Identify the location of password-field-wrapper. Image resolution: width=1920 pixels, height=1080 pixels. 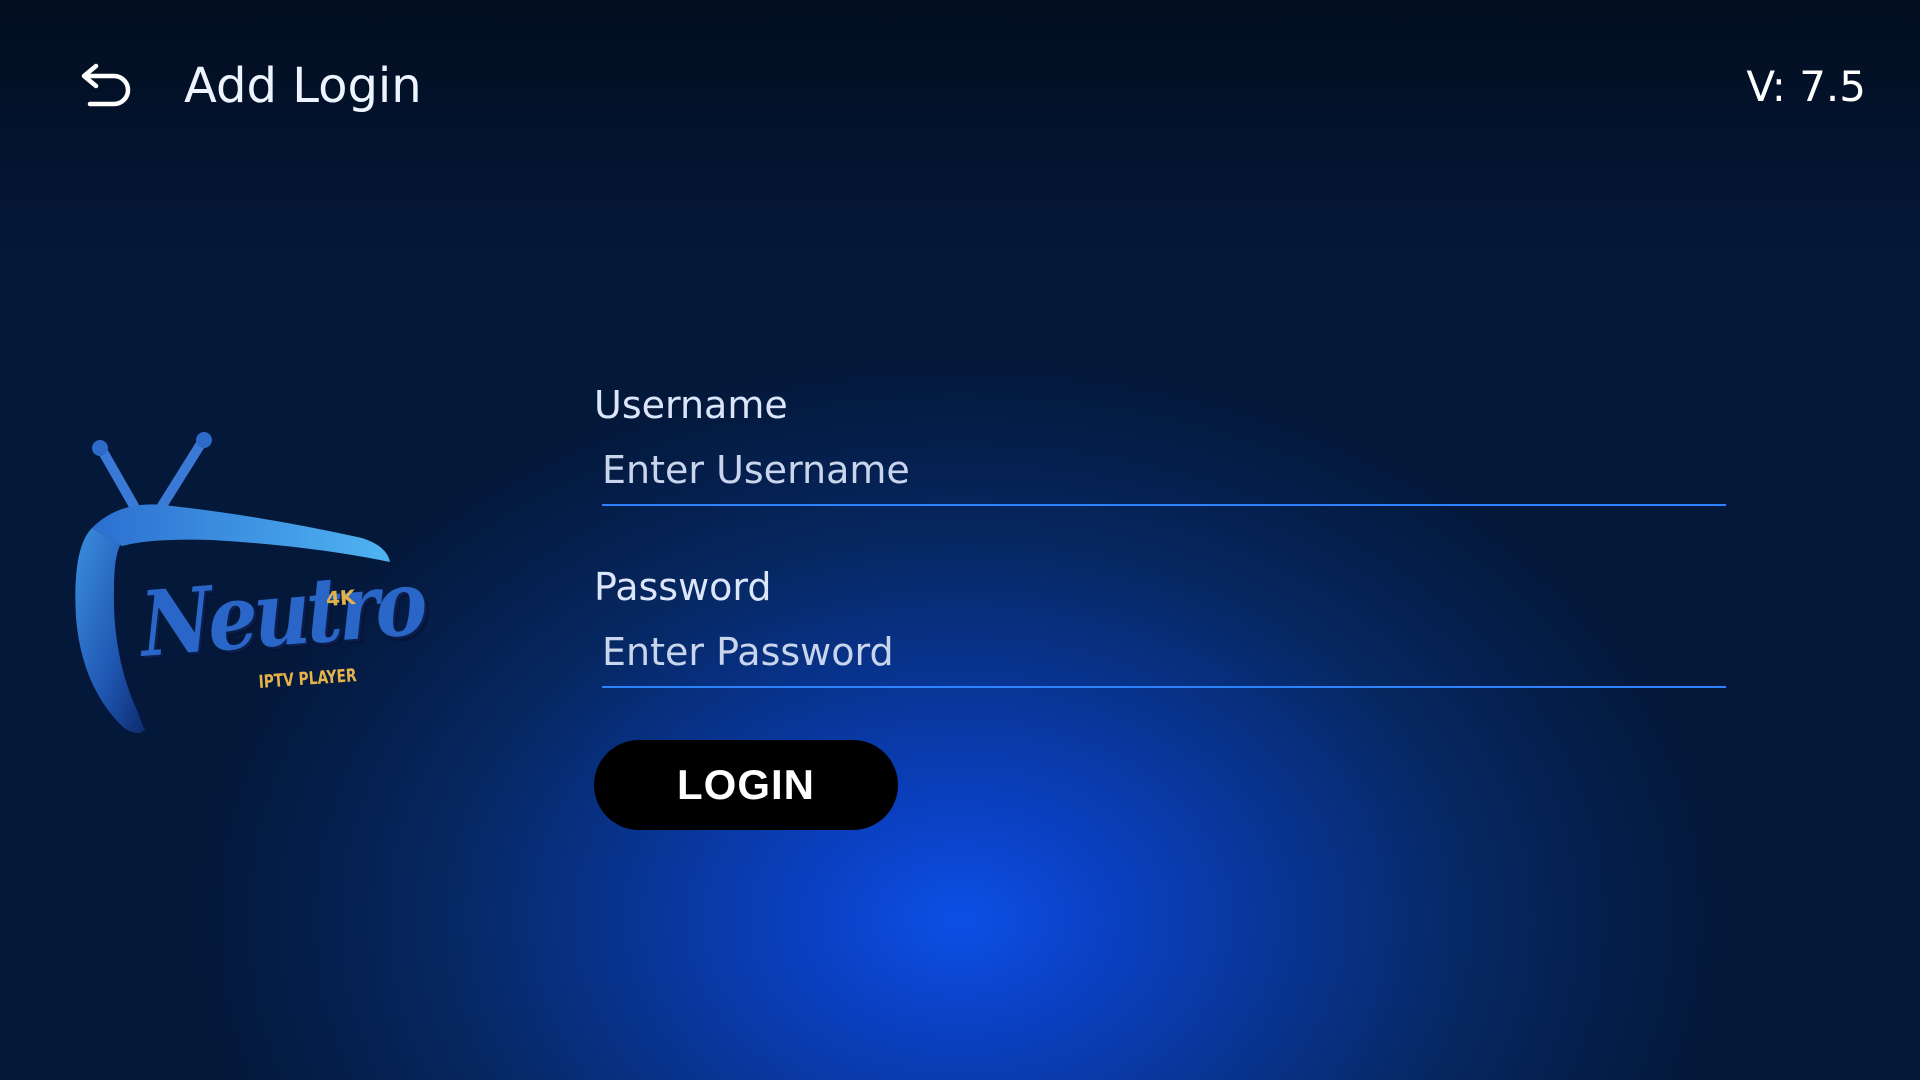
(1164, 650).